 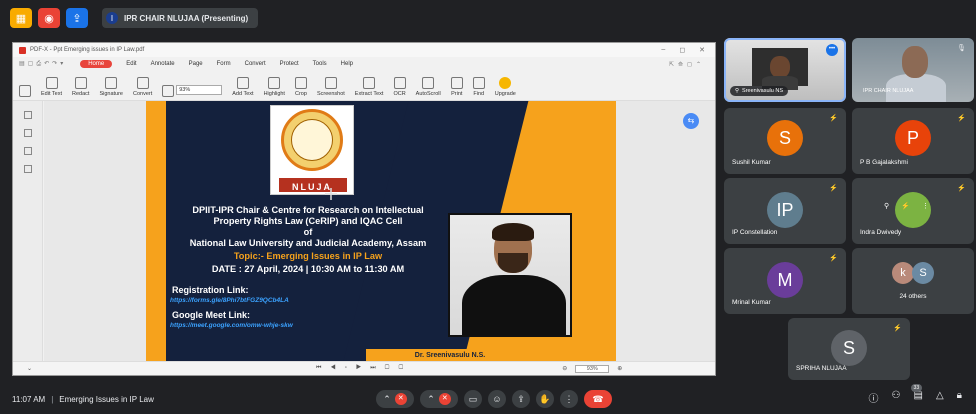 What do you see at coordinates (959, 397) in the screenshot?
I see `host-controls-icon: 🔒︎` at bounding box center [959, 397].